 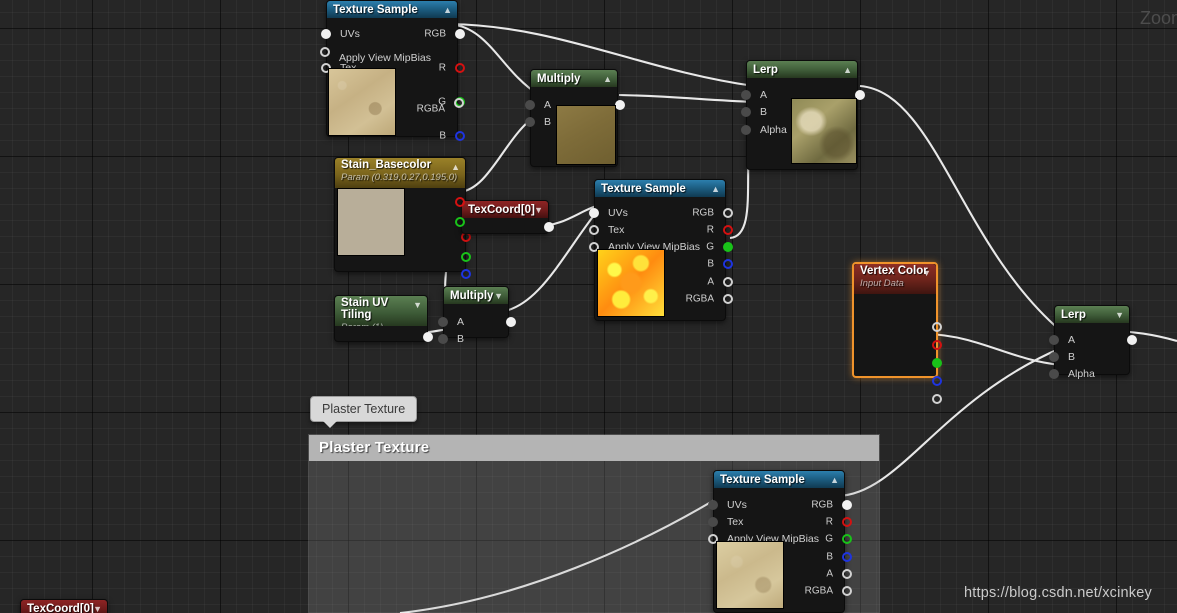 What do you see at coordinates (375, 9) in the screenshot?
I see `node-title: Texture Sample` at bounding box center [375, 9].